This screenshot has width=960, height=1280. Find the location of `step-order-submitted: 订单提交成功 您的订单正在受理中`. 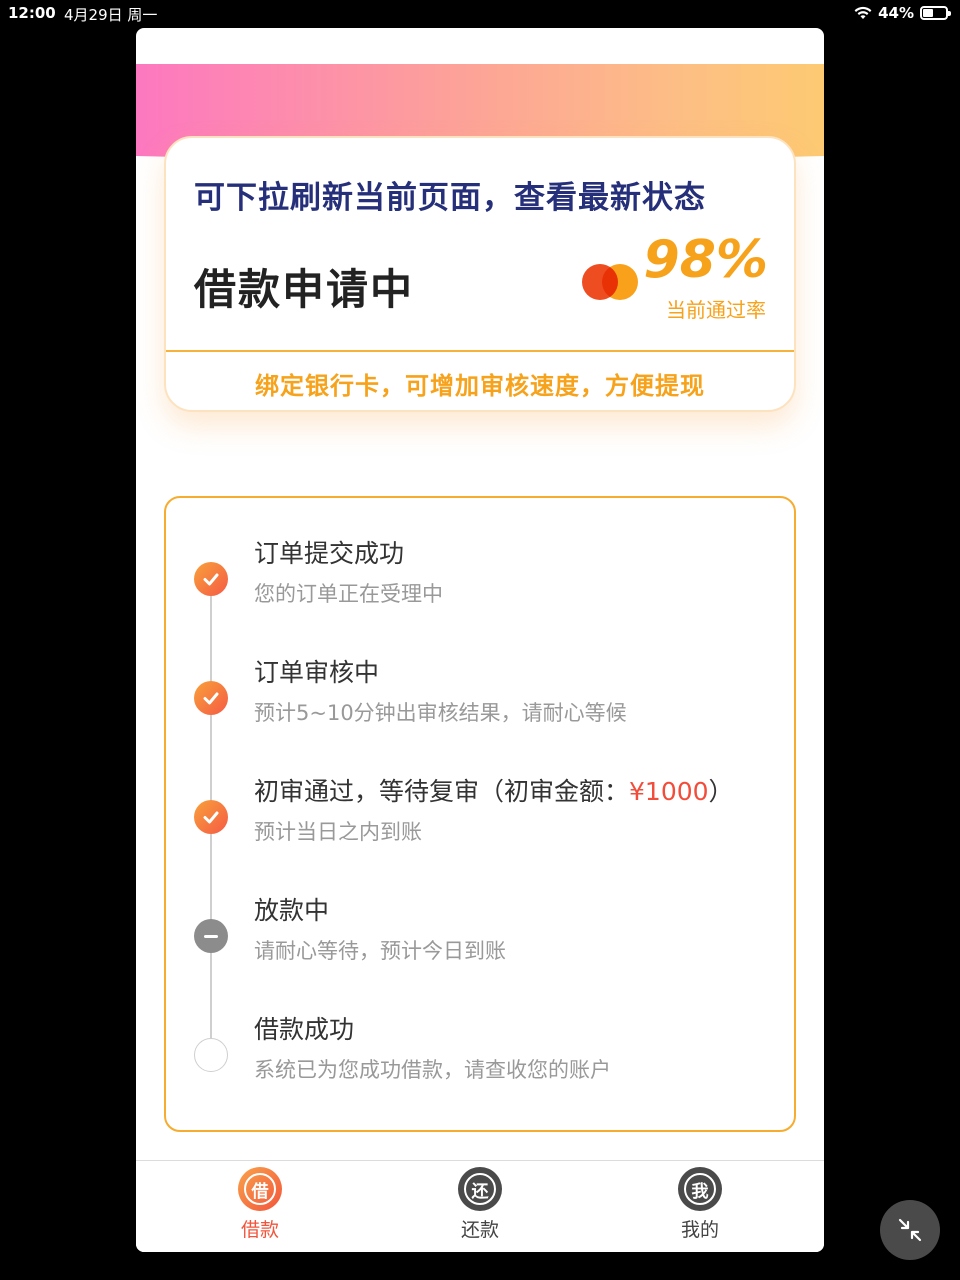

step-order-submitted: 订单提交成功 您的订单正在受理中 is located at coordinates (480, 576).